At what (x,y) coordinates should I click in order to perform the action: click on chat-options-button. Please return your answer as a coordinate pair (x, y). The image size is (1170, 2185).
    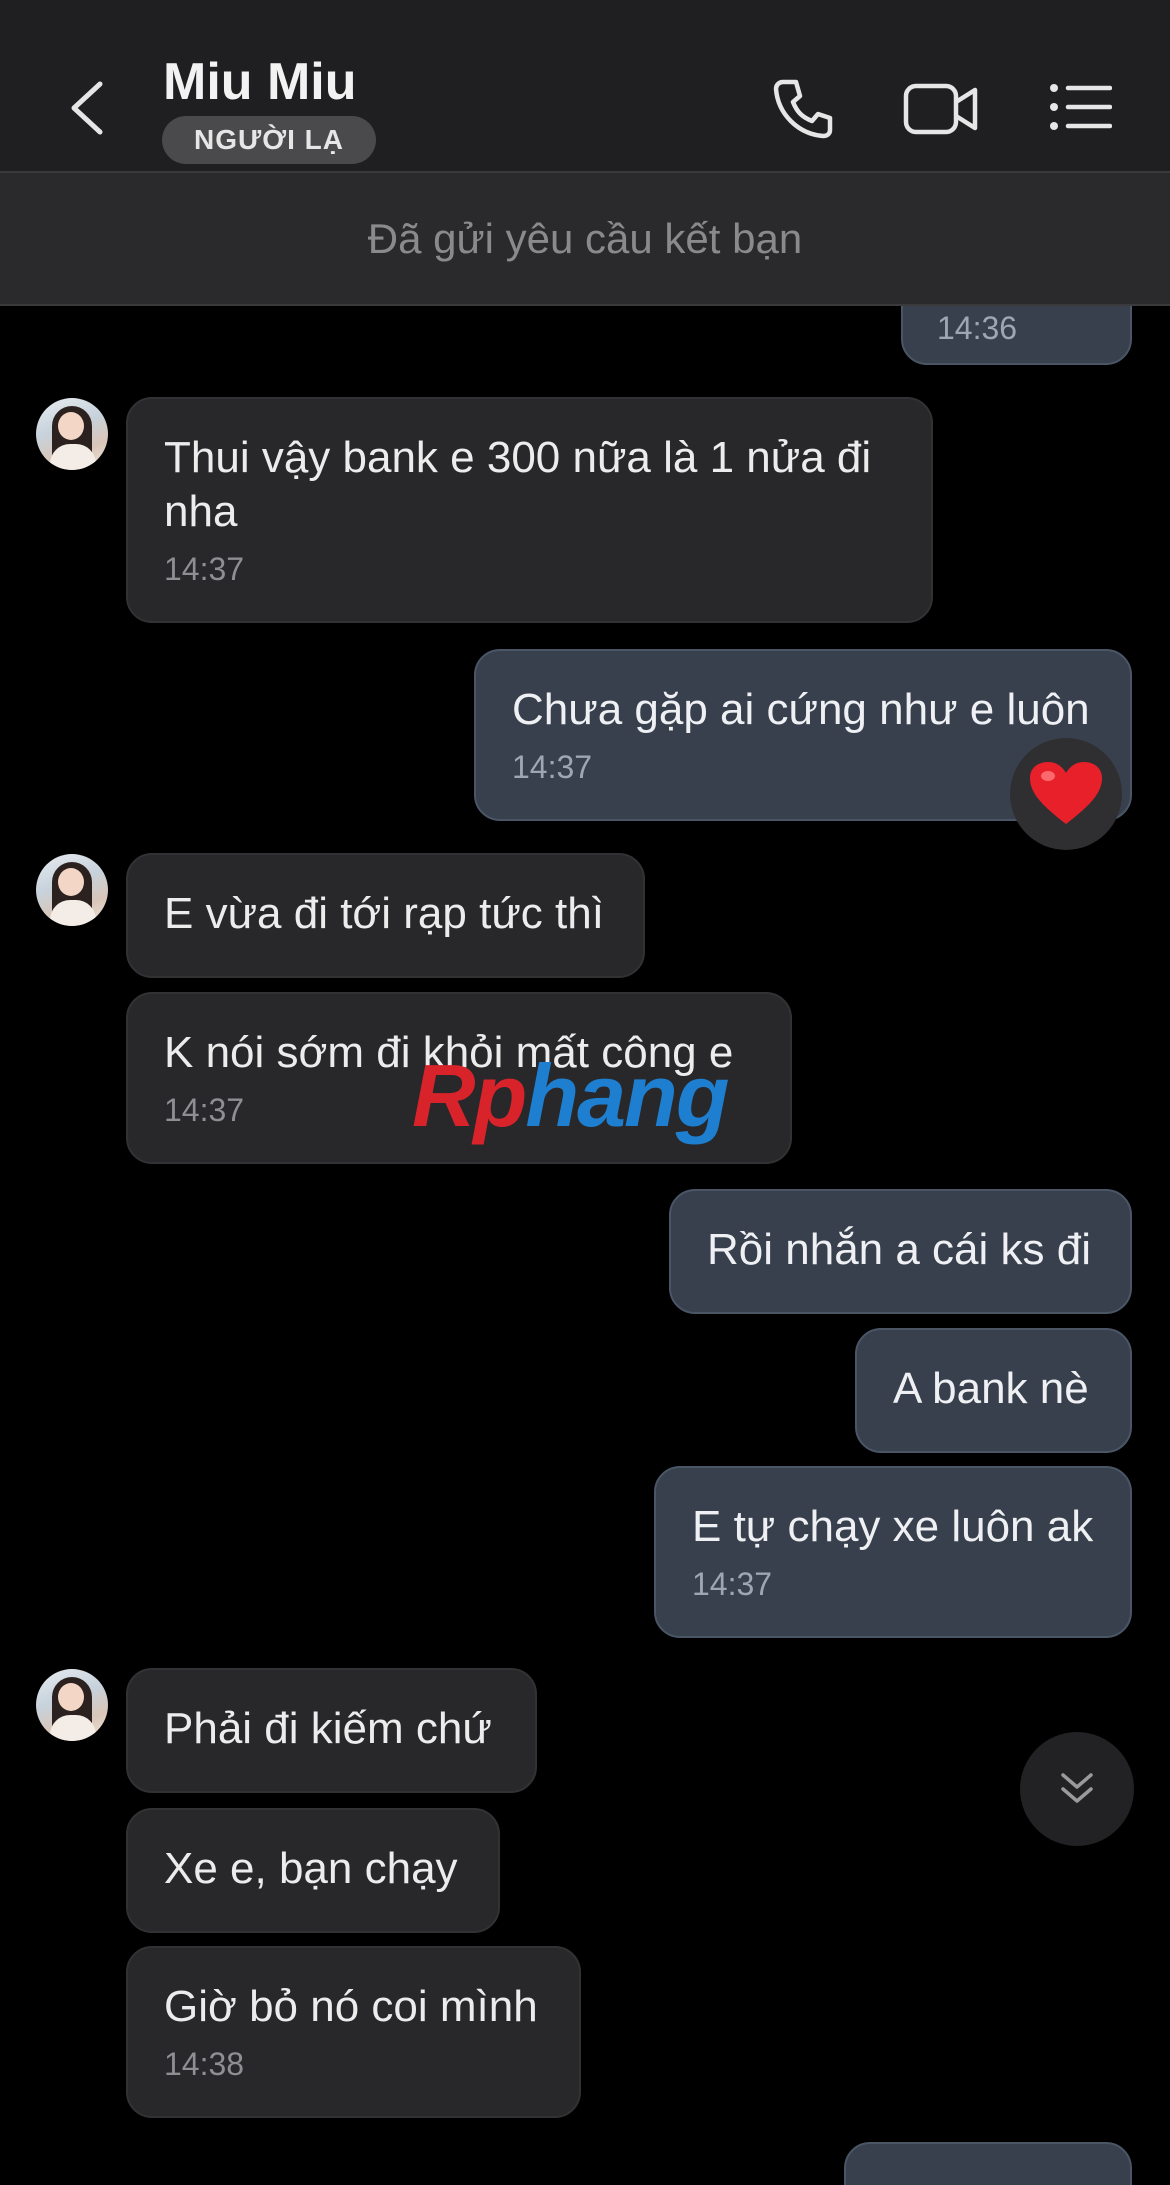
    Looking at the image, I should click on (1080, 109).